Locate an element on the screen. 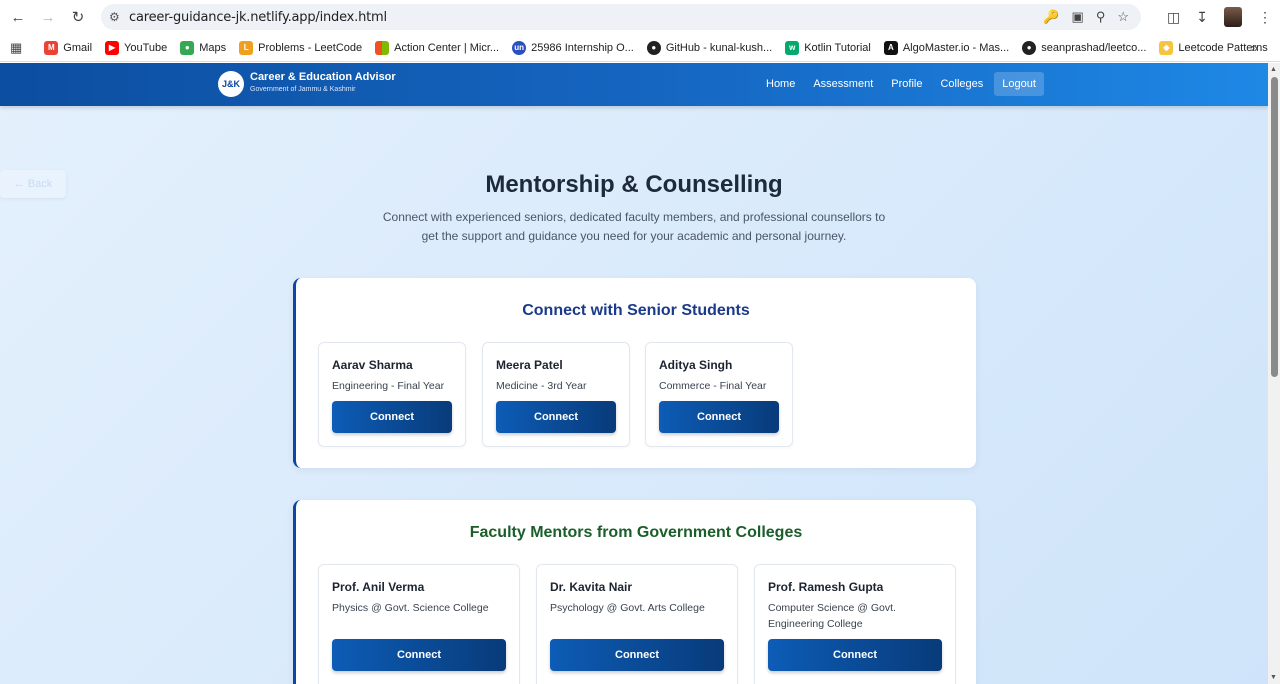 Image resolution: width=1280 pixels, height=684 pixels. mentor-card: Meera Patel Medicine - 3rd Year Connect is located at coordinates (556, 394).